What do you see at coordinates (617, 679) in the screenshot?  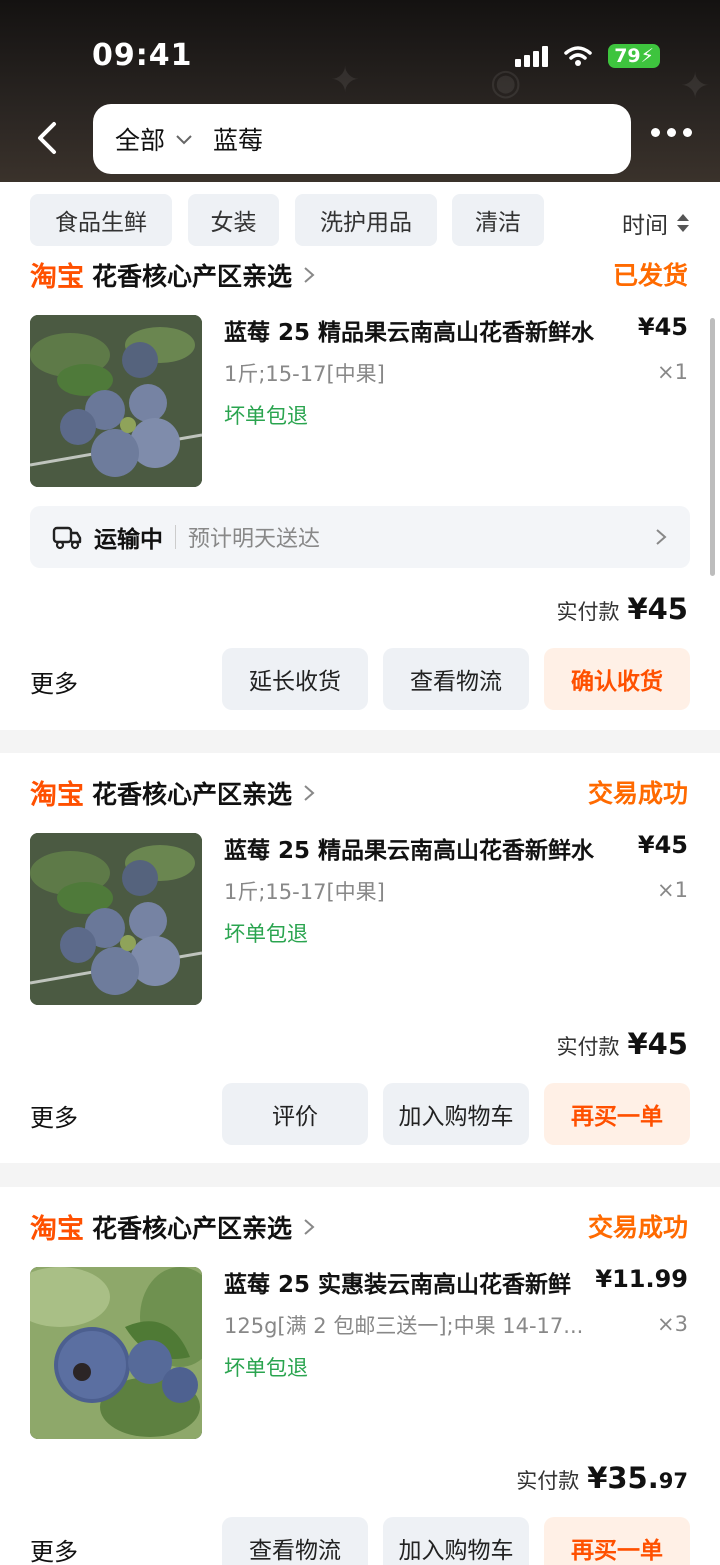 I see `confirm-receipt-button: 确认收货` at bounding box center [617, 679].